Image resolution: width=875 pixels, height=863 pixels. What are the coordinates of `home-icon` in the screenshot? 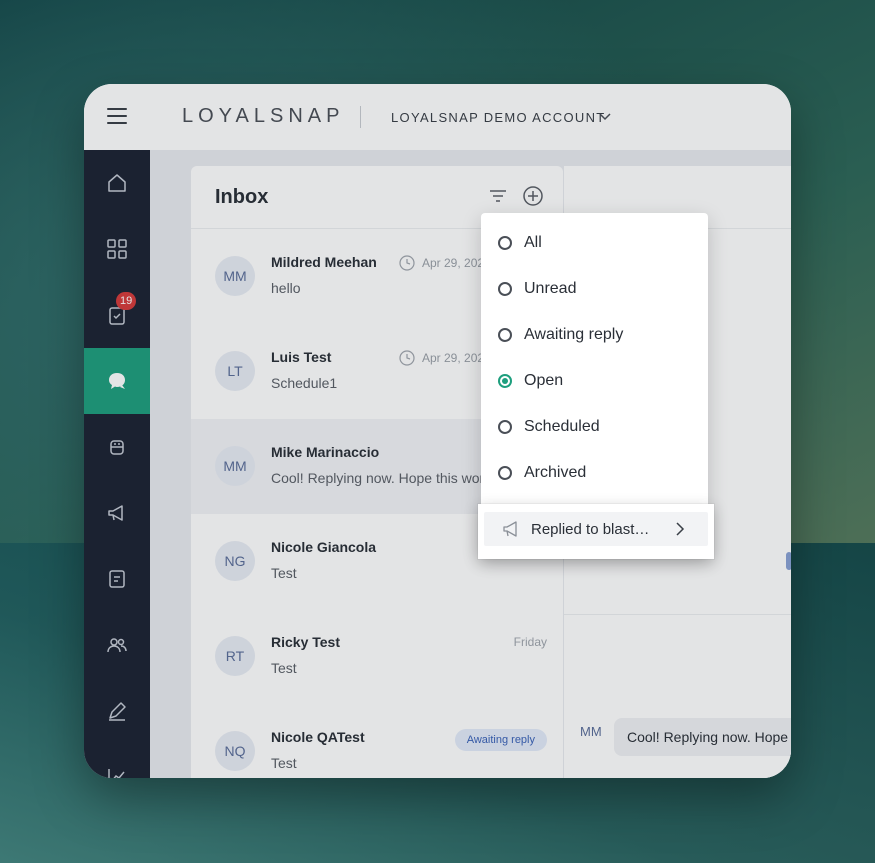 It's located at (117, 183).